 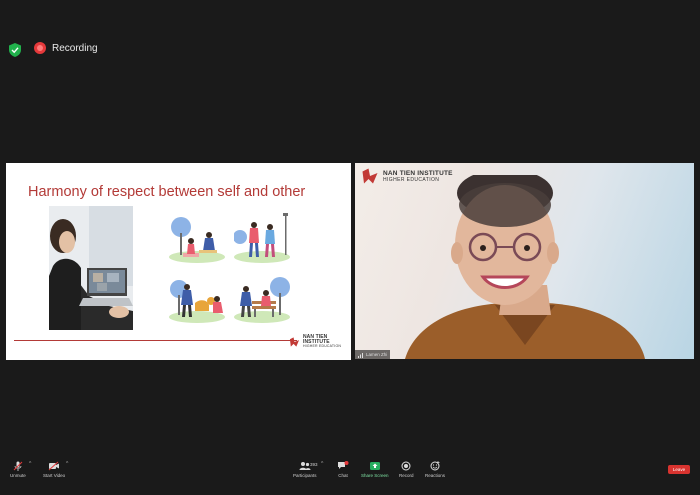 What do you see at coordinates (343, 469) in the screenshot?
I see `chat-button: Chat` at bounding box center [343, 469].